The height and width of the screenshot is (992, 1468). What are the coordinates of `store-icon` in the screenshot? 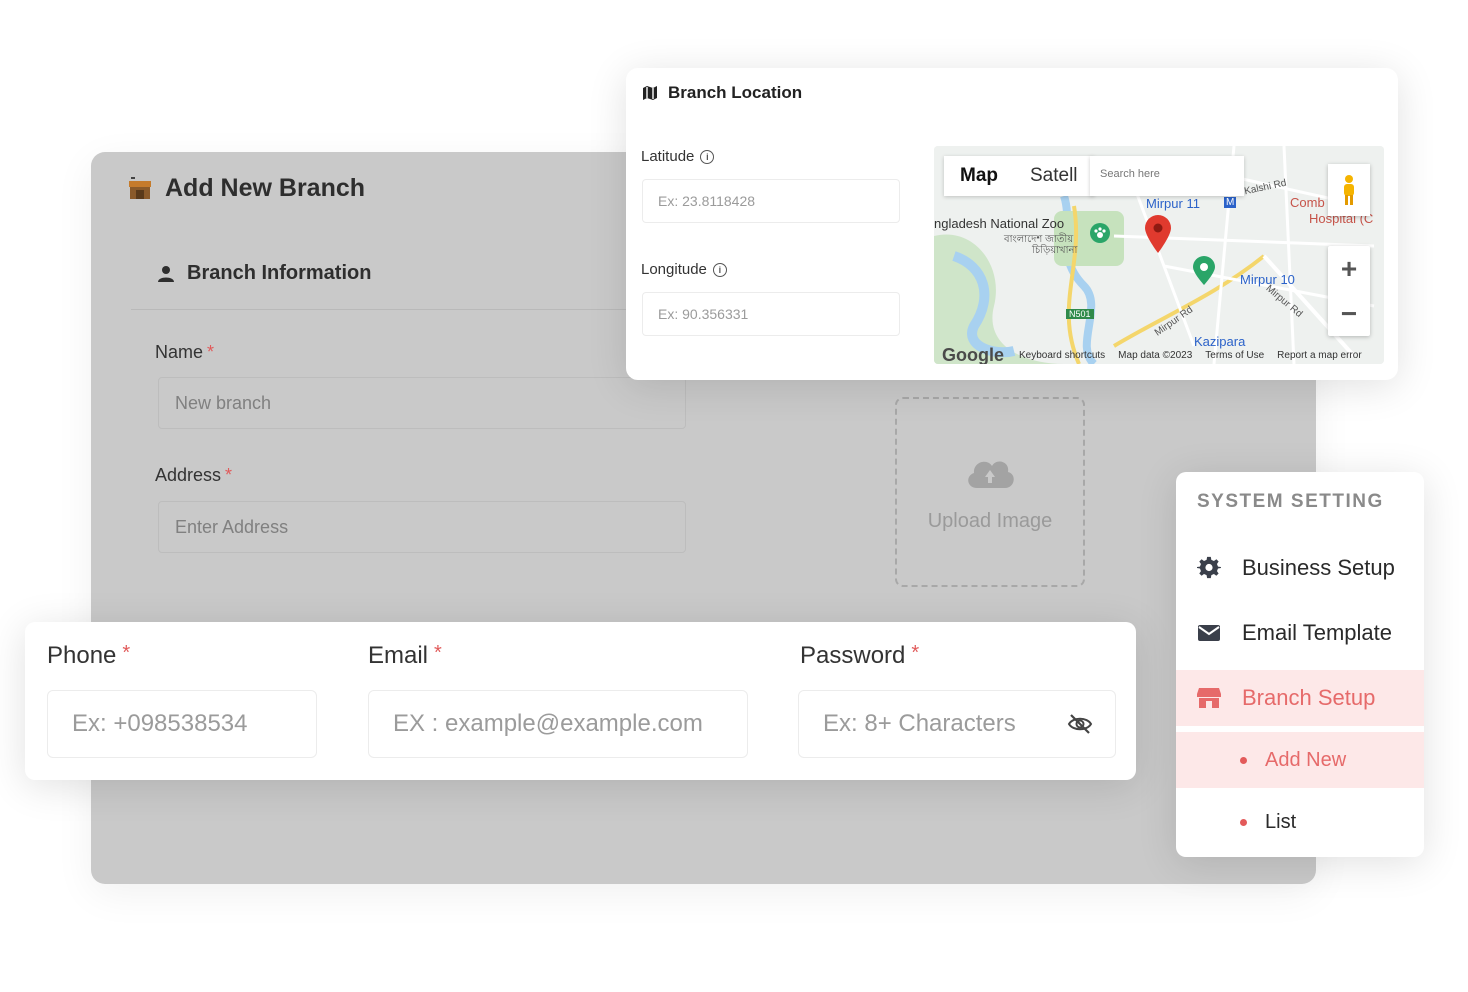 It's located at (1209, 698).